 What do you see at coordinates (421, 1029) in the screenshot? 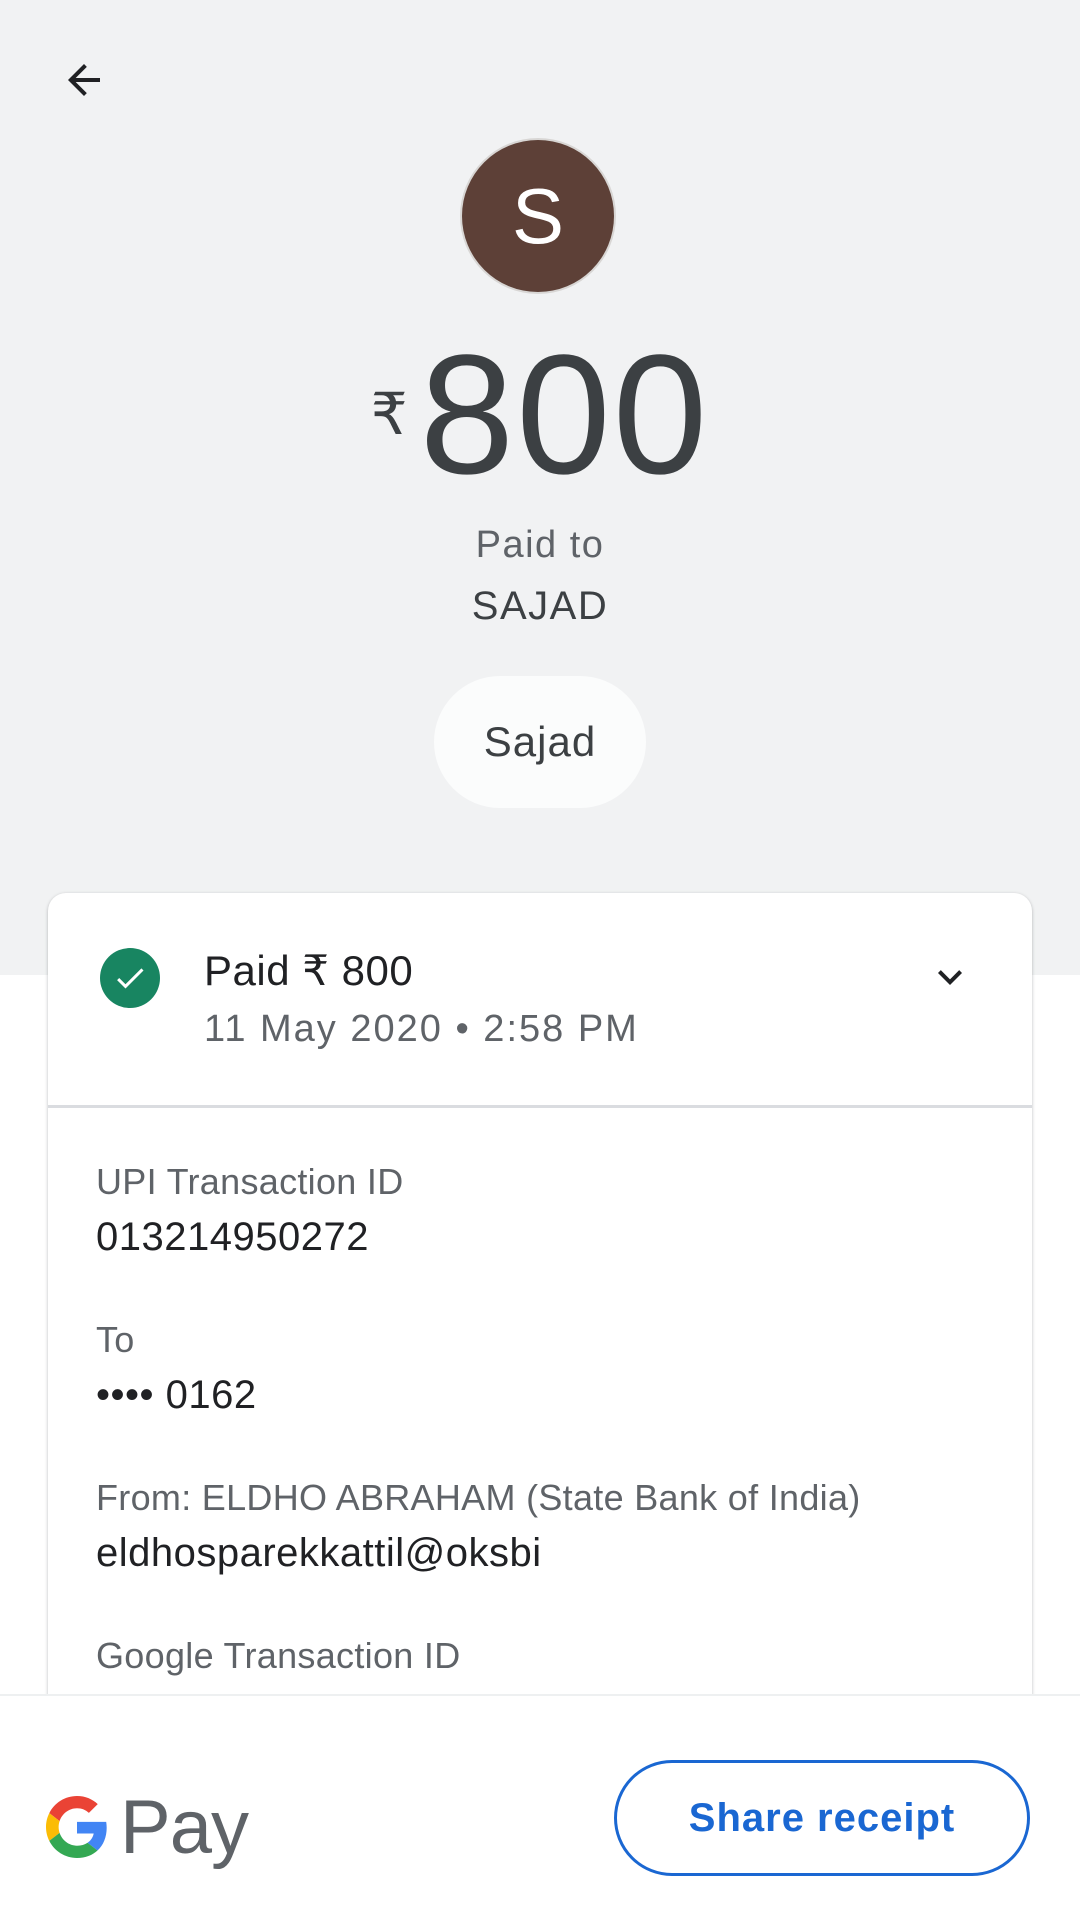
I see `status-datetime: 11 May 2020 • 2:58 PM` at bounding box center [421, 1029].